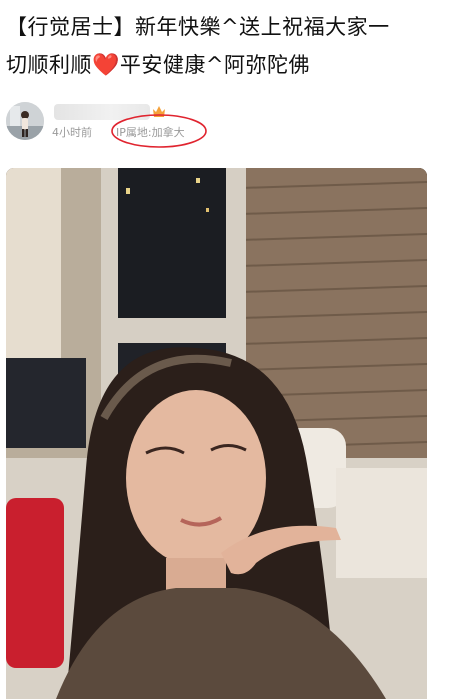 The image size is (459, 699). I want to click on post-text: 【行觉居士】新年快樂^送上祝福大家一 切顺利顺❤️平安健康^阿弥陀佛, so click(228, 46).